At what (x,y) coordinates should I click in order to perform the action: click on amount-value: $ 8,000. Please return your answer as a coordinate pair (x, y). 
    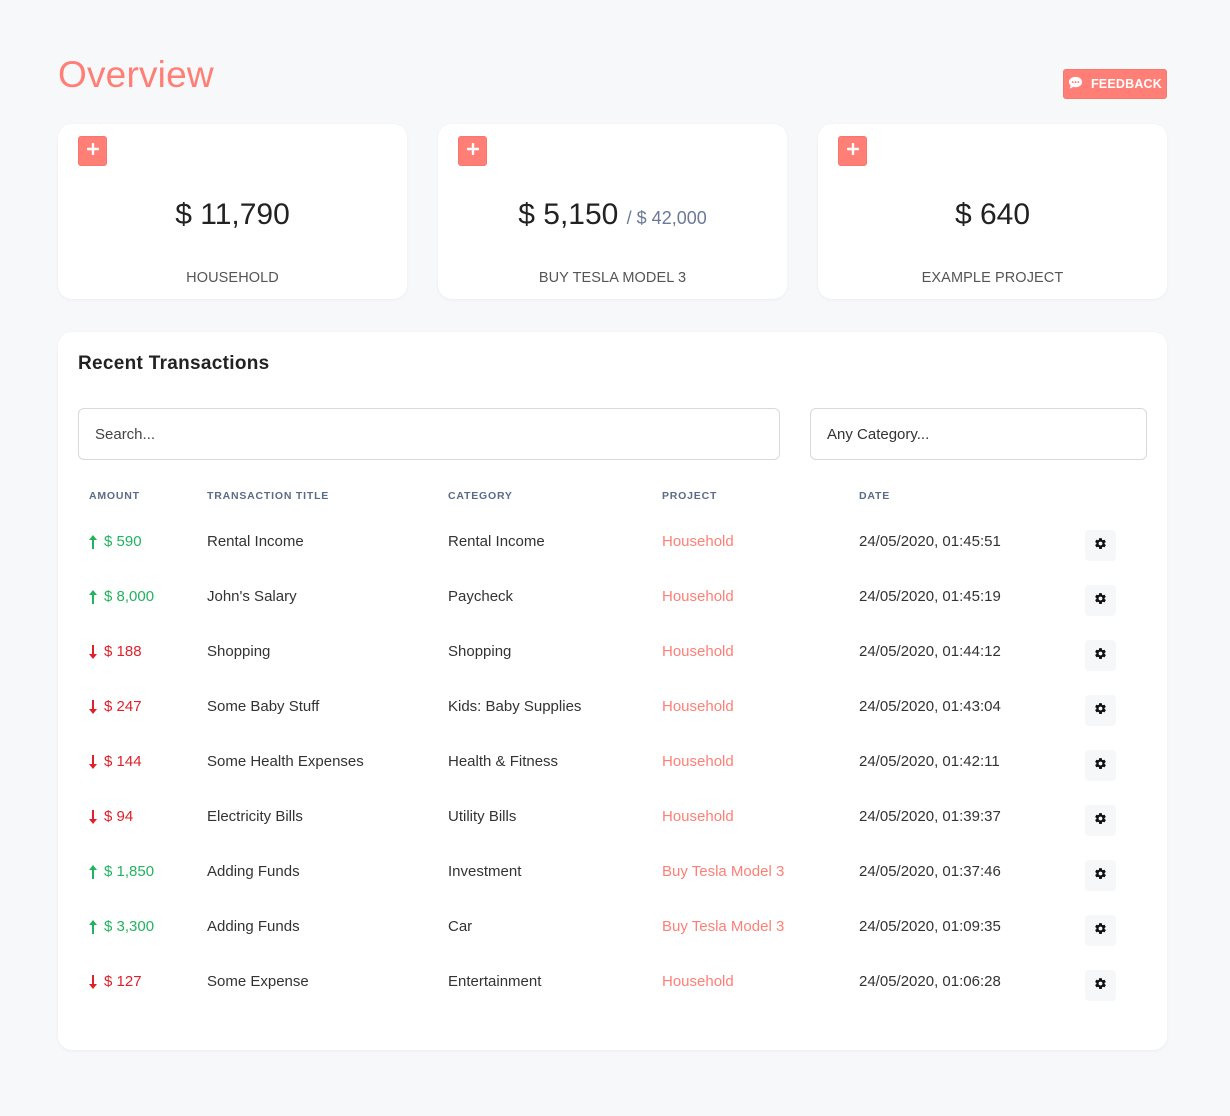
    Looking at the image, I should click on (129, 596).